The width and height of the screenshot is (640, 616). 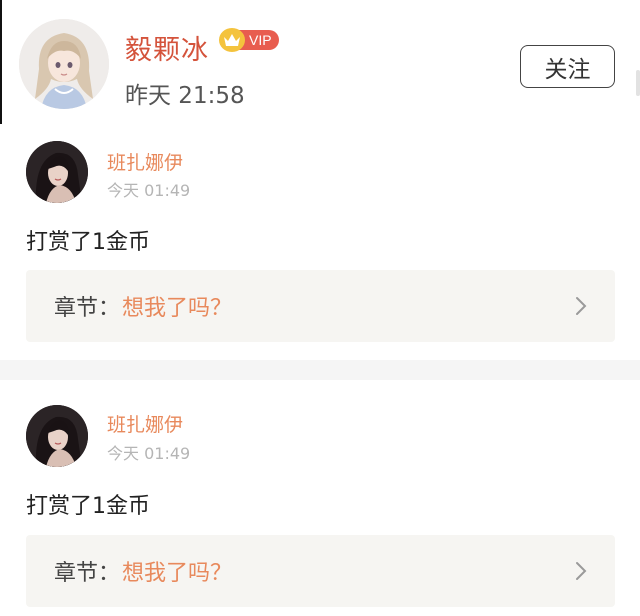 I want to click on section-divider, so click(x=320, y=370).